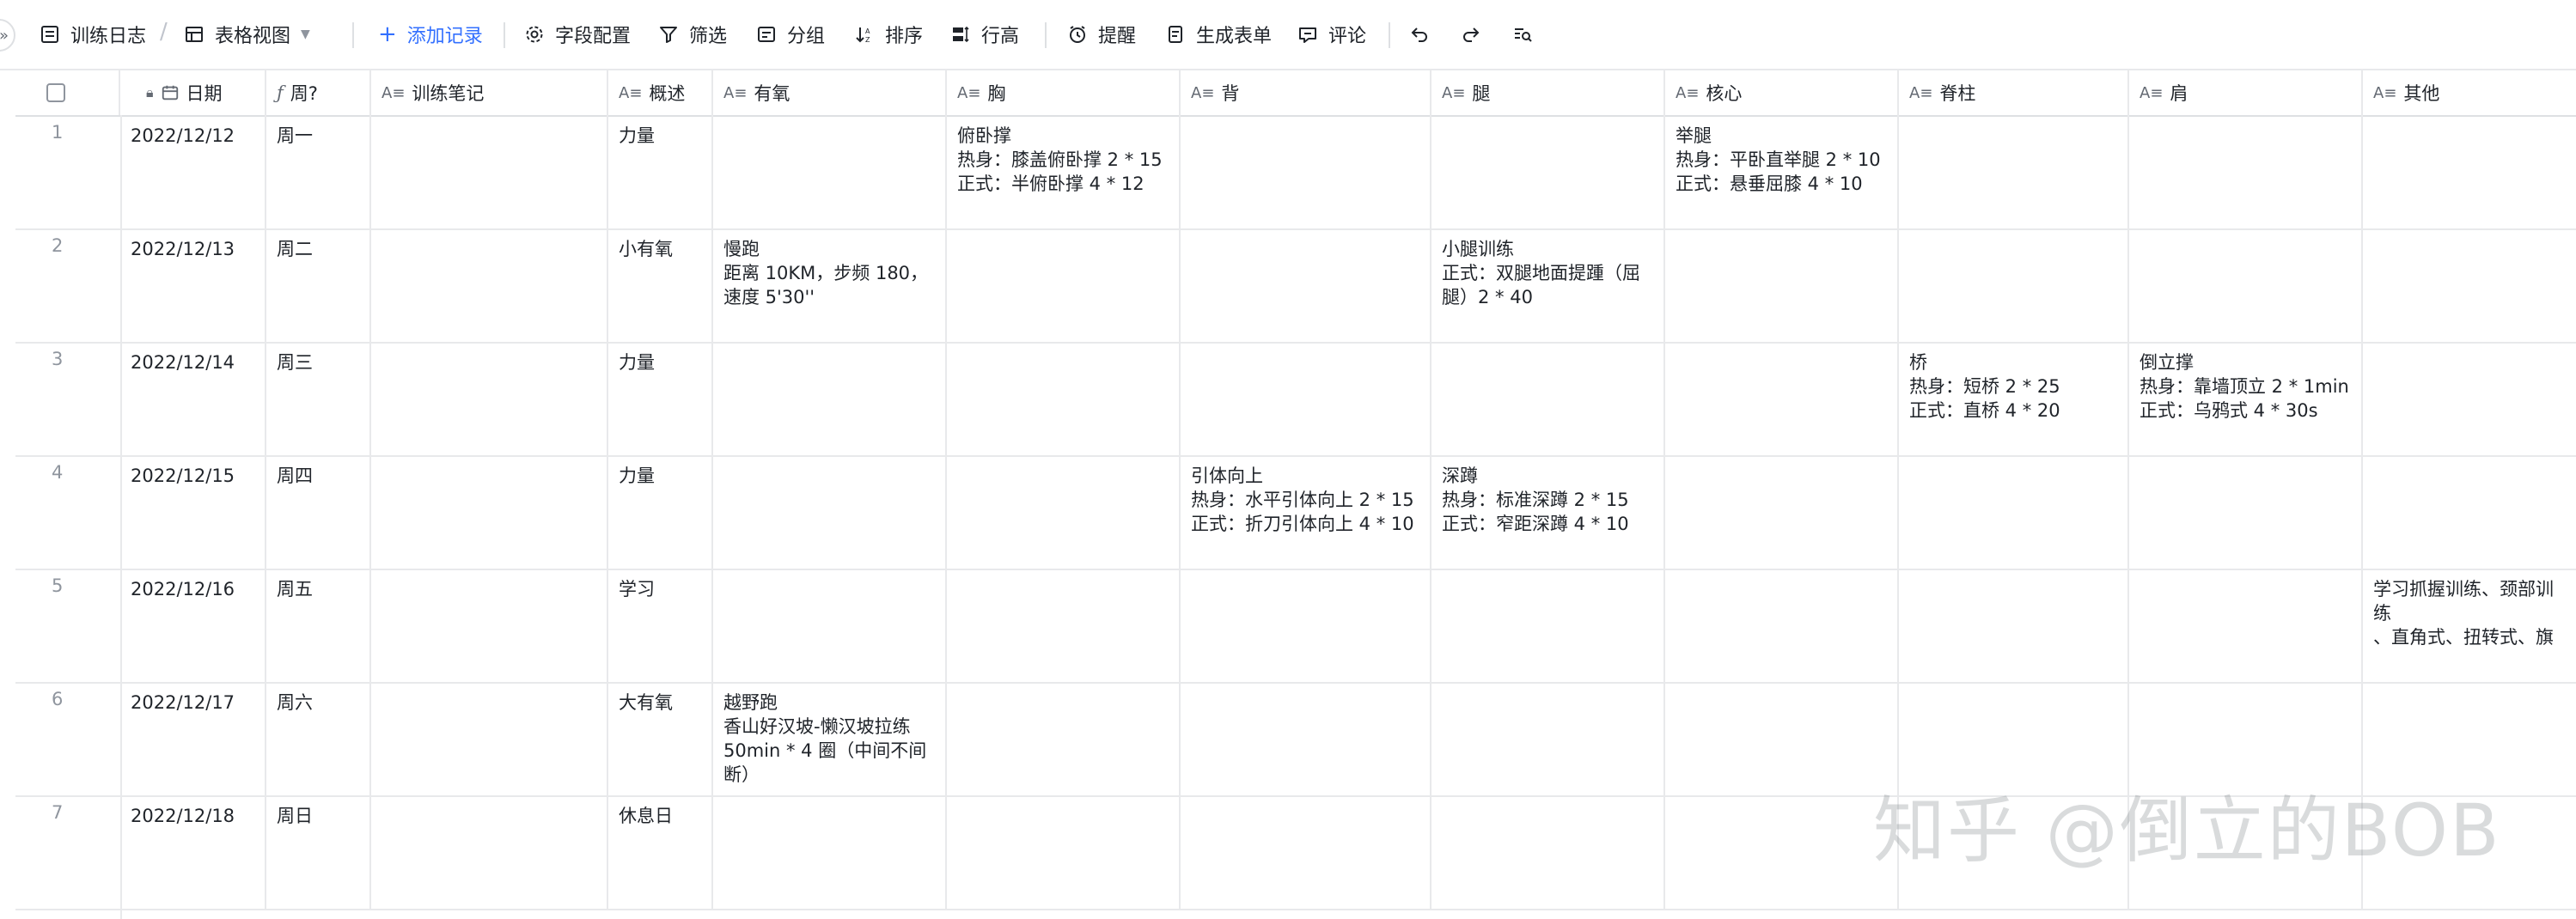 The image size is (2576, 919). Describe the element at coordinates (193, 285) in the screenshot. I see `cell-date: 2022/12/13` at that location.